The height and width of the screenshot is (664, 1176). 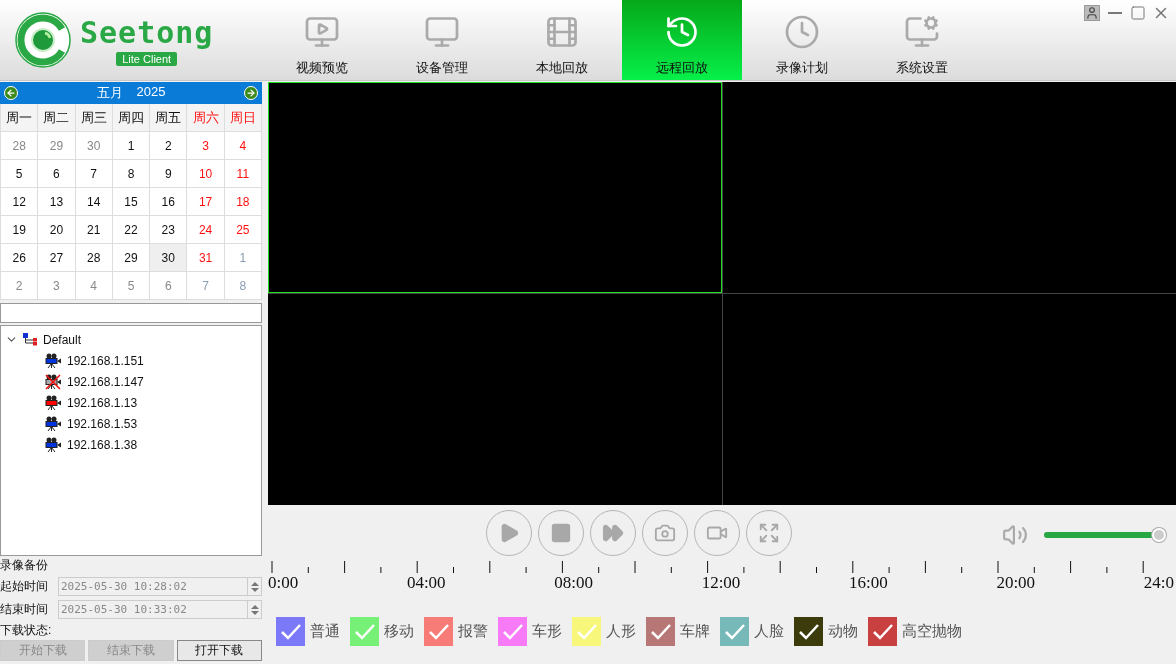 I want to click on user-button, so click(x=1092, y=13).